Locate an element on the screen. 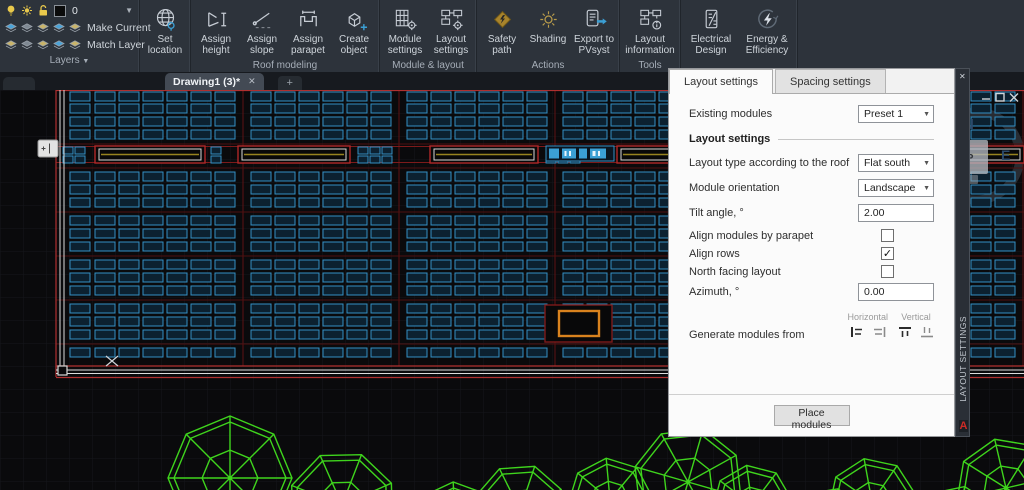  set-location-label: Set location is located at coordinates (165, 45).